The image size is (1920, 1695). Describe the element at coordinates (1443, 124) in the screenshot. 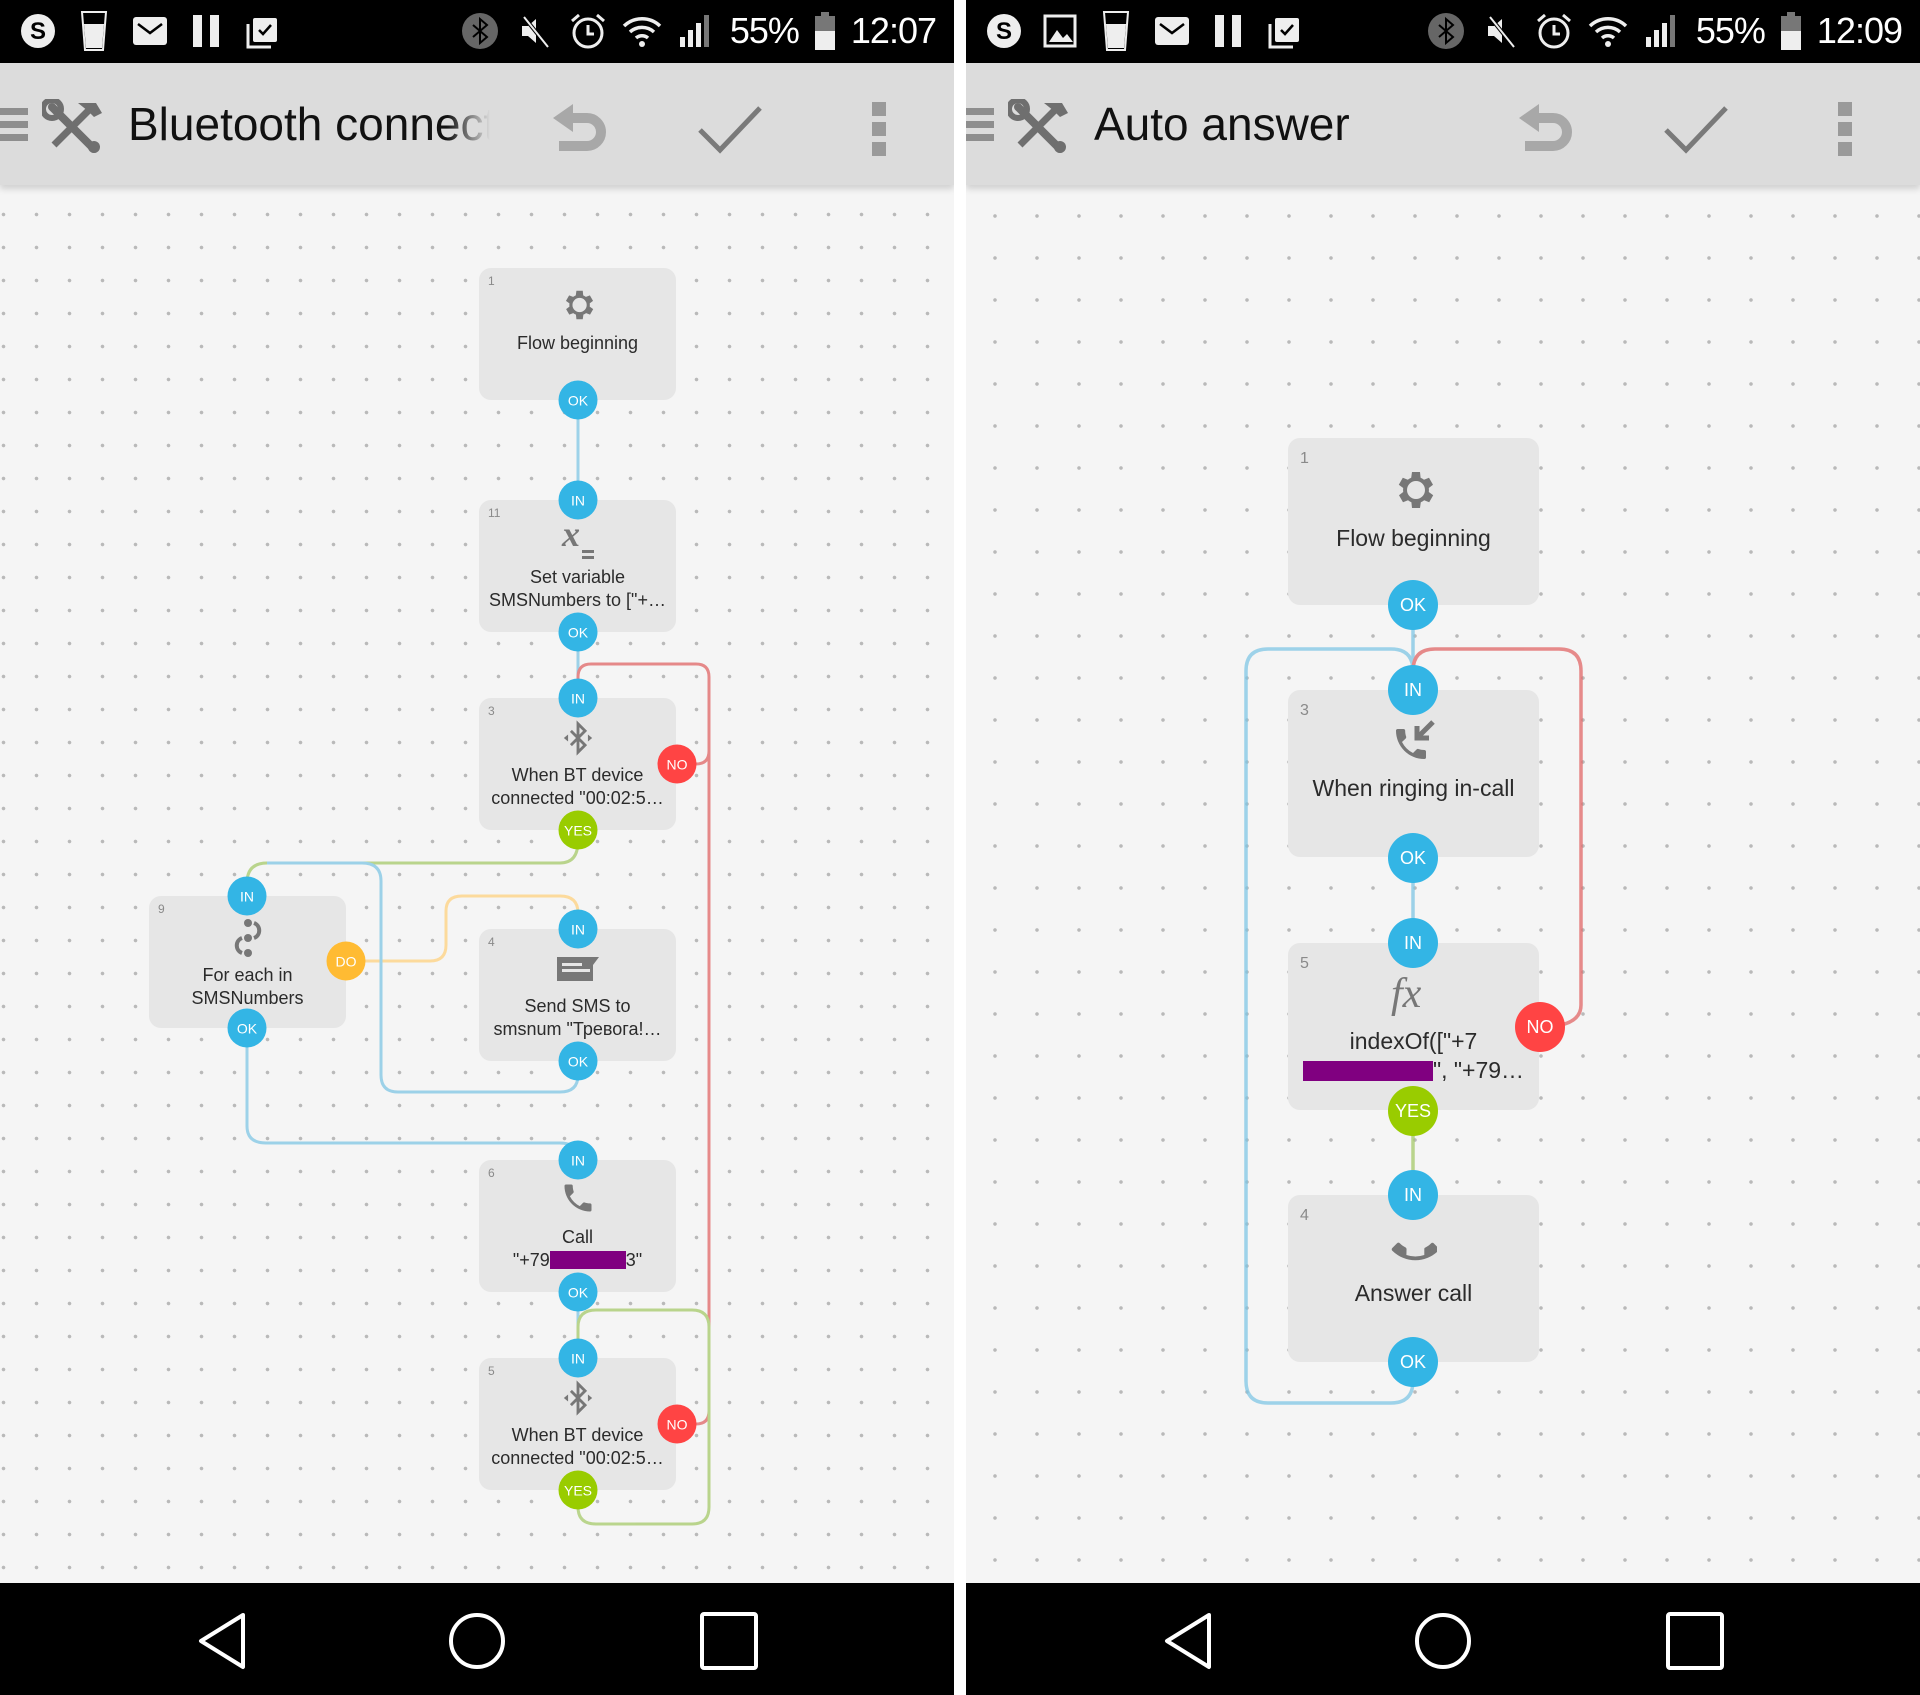

I see `toolbar: Auto answer` at that location.